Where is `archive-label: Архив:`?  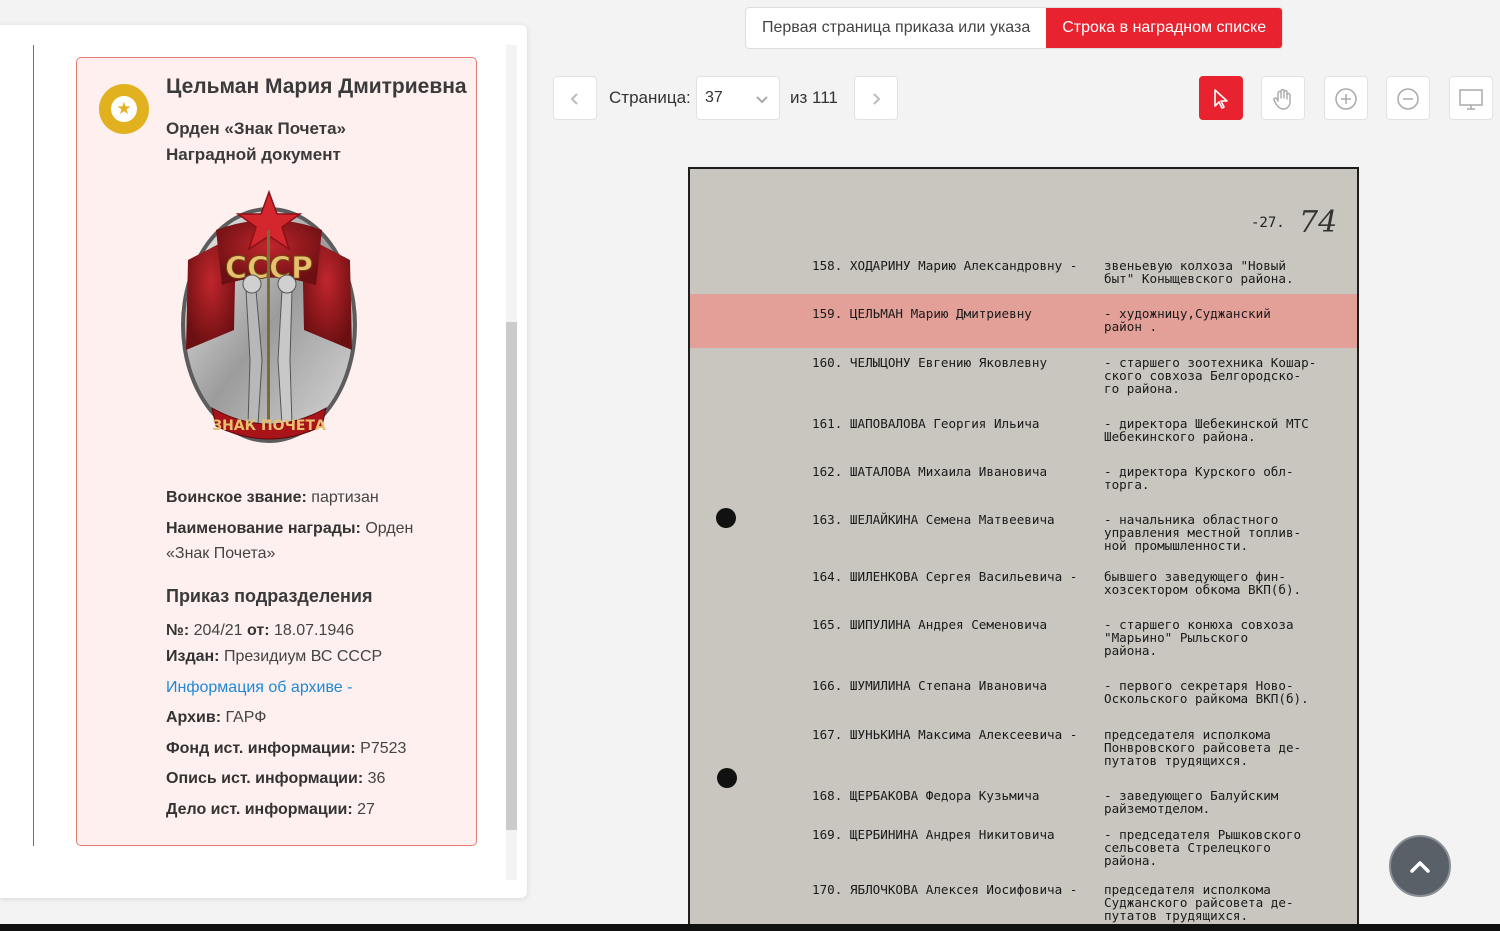
archive-label: Архив: is located at coordinates (194, 717).